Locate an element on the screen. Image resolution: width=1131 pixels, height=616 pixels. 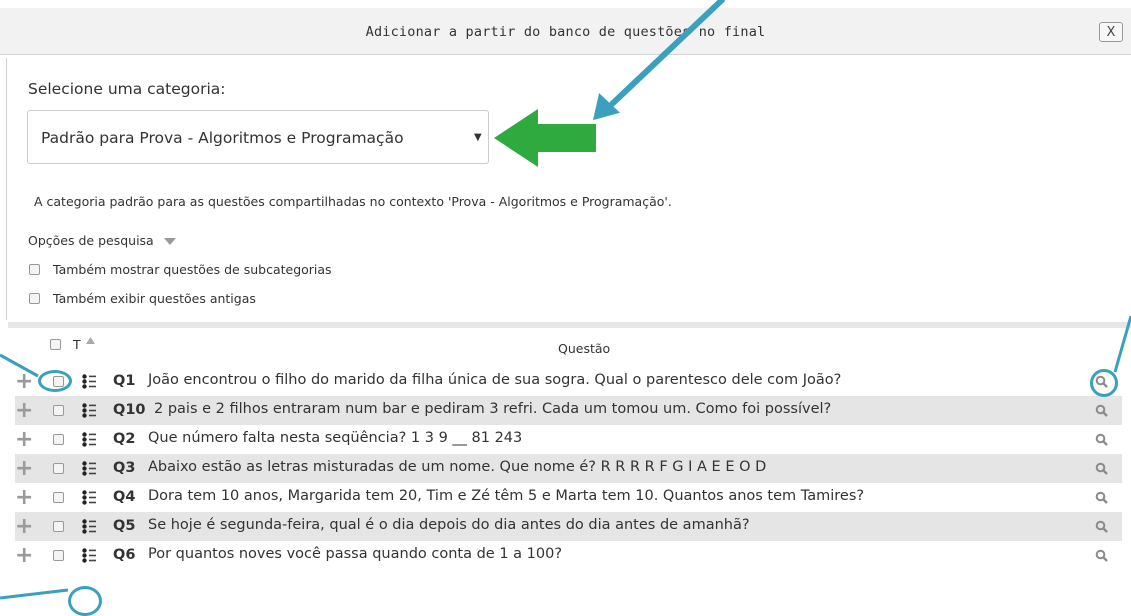
callout-line-checkbox is located at coordinates (19, 365).